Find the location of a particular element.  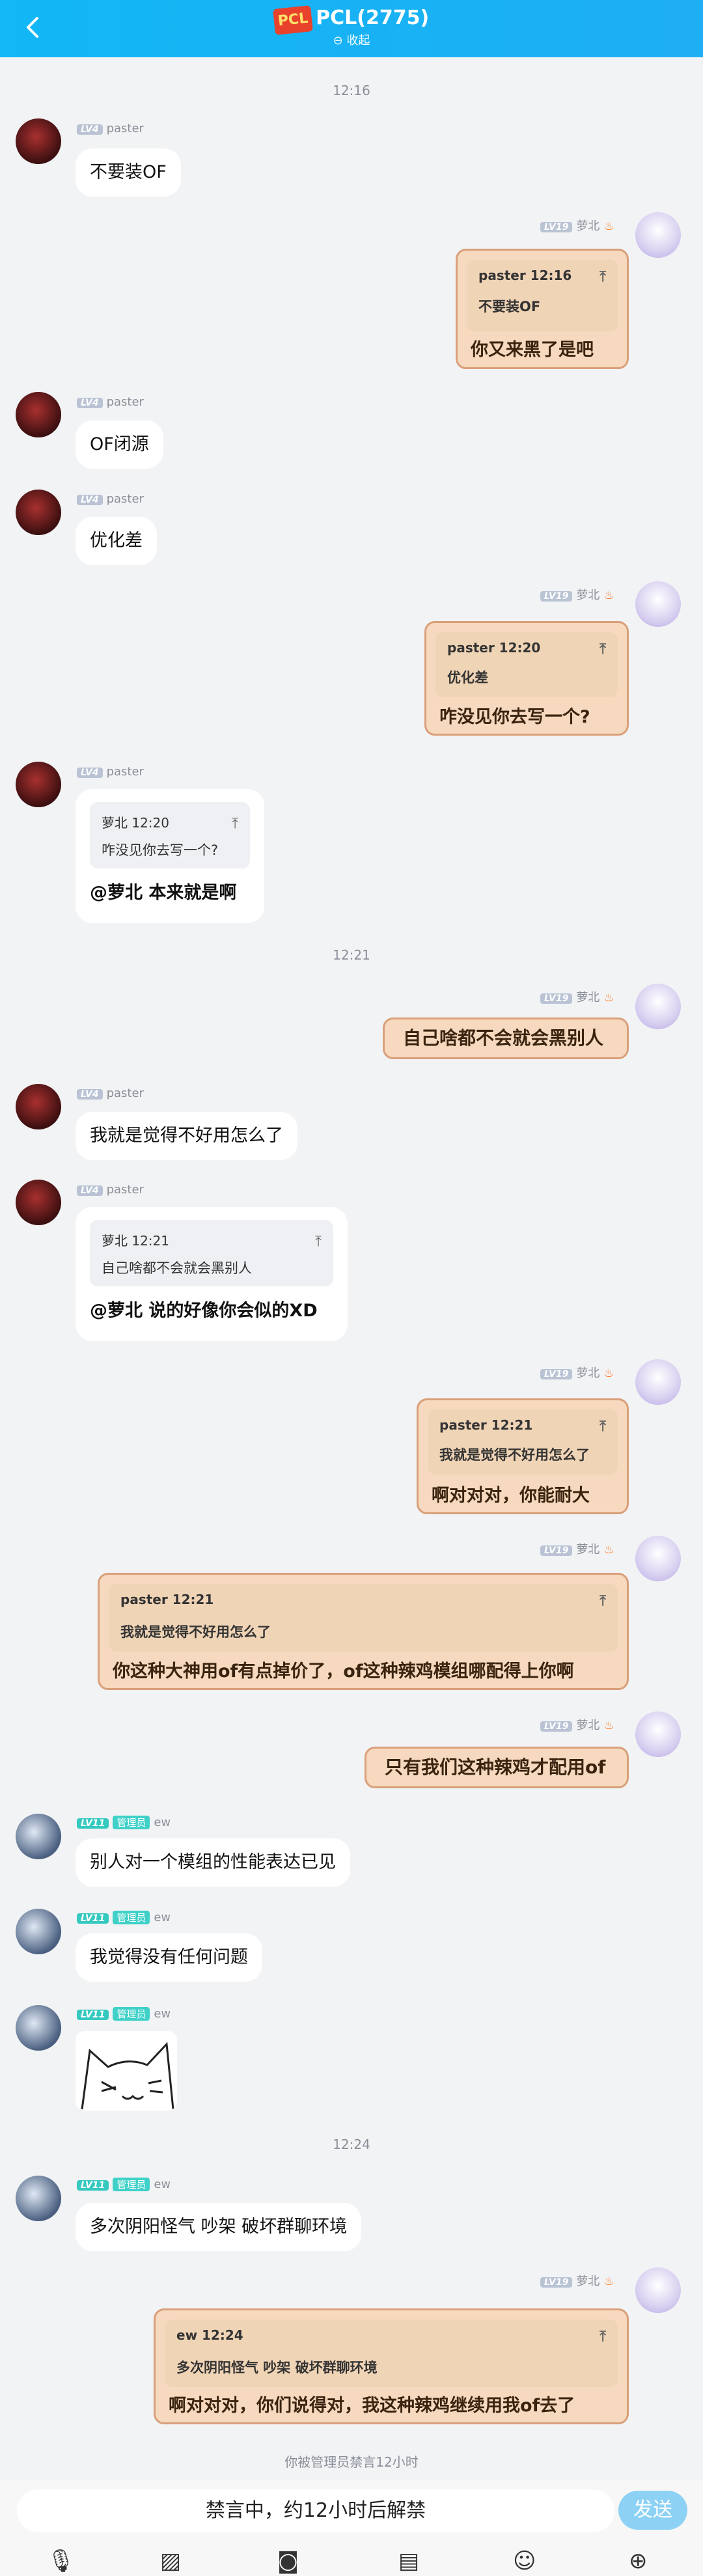

message-bubble: 只有我们这种辣鸡才配用of is located at coordinates (497, 1767).